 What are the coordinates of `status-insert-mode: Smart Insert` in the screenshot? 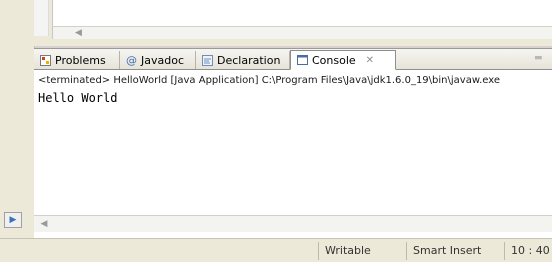 It's located at (455, 251).